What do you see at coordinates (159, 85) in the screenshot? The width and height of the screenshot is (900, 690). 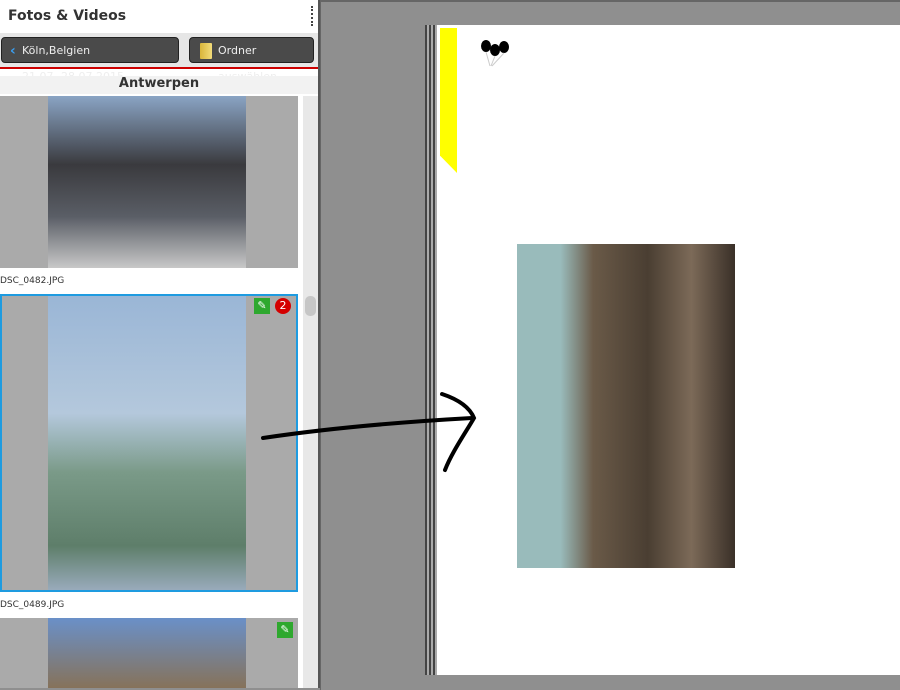 I see `section-header: Antwerpen` at bounding box center [159, 85].